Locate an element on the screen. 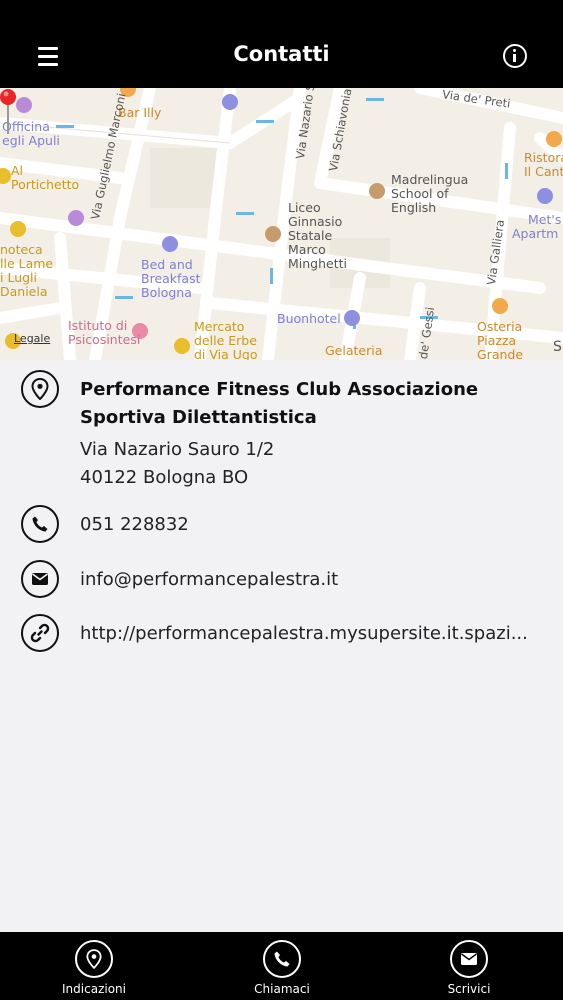  map-poi-label: Al is located at coordinates (17, 170).